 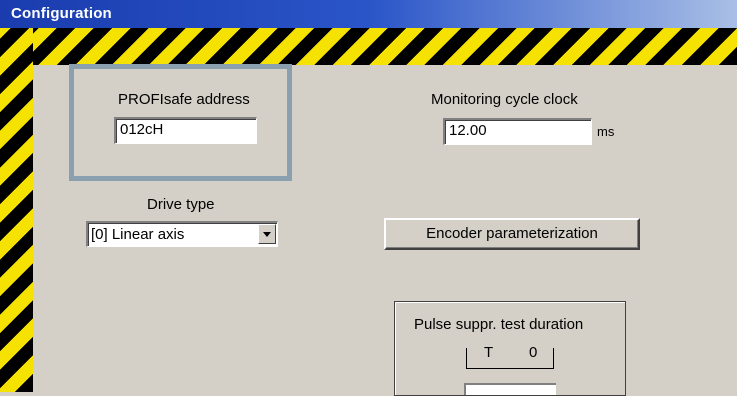 I want to click on timer-left-line, so click(x=466, y=358).